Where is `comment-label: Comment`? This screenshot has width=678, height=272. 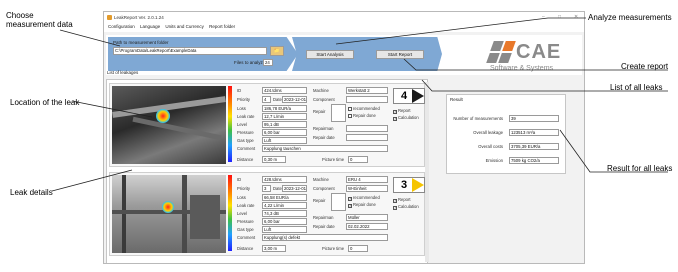 comment-label: Comment is located at coordinates (246, 237).